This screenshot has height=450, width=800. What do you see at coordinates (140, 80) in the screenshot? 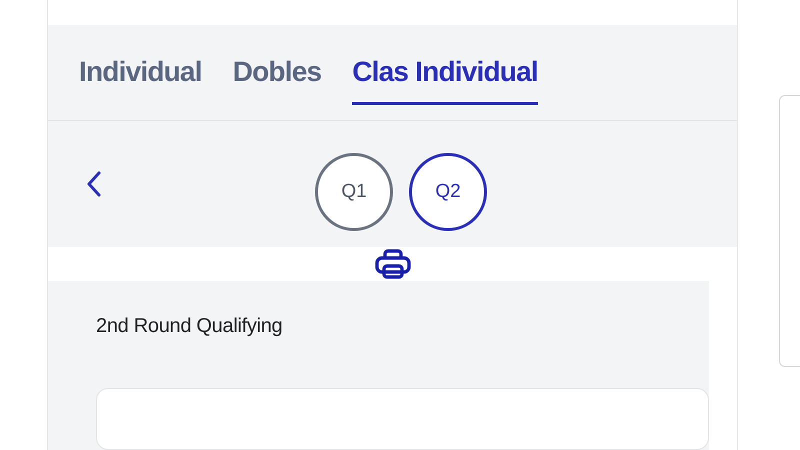
I see `tab: Individual` at bounding box center [140, 80].